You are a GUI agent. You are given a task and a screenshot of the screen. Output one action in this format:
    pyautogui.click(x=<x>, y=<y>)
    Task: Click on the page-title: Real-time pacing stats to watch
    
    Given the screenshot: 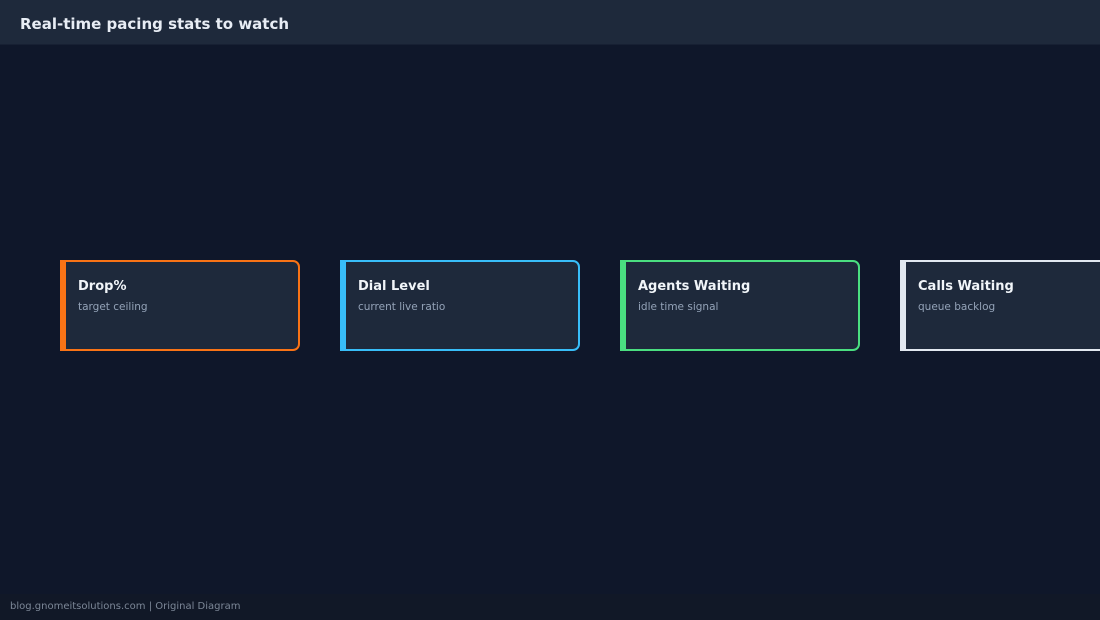 What is the action you would take?
    pyautogui.click(x=155, y=24)
    